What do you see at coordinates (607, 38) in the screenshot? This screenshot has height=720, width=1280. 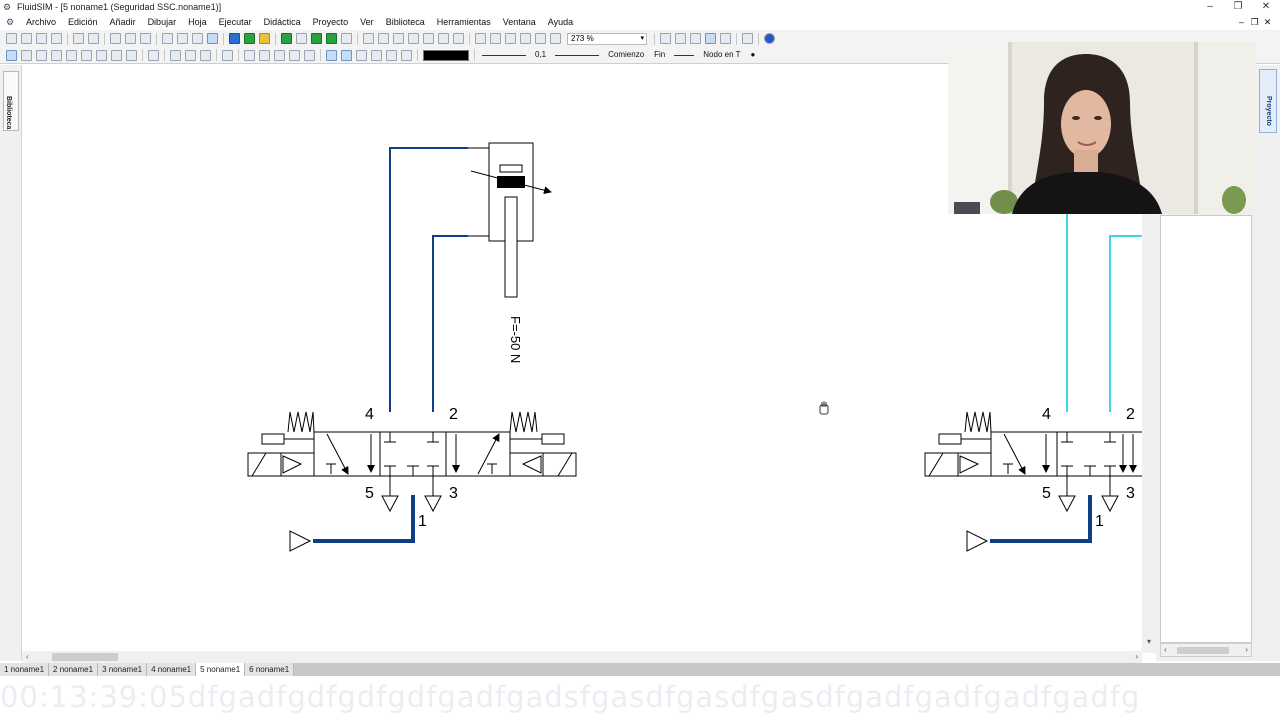 I see `zoom-level-select: 273 %` at bounding box center [607, 38].